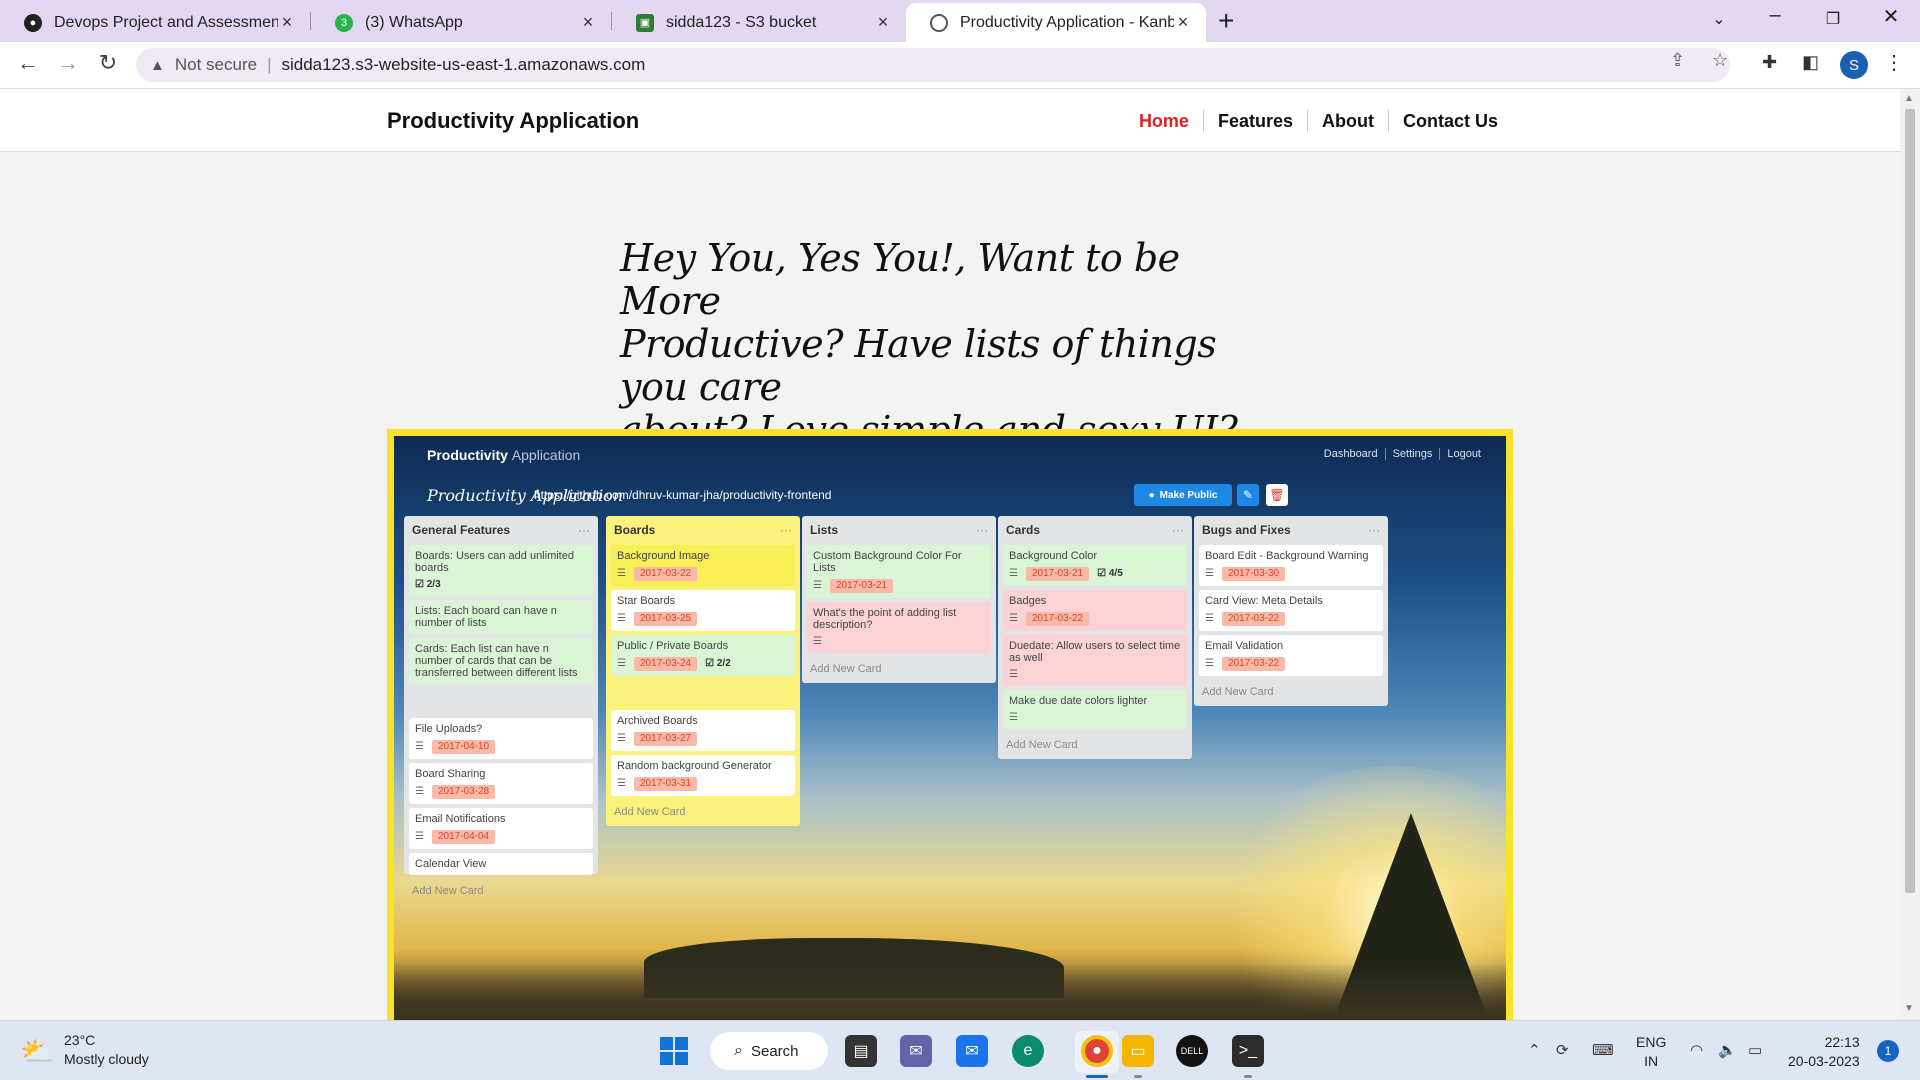  I want to click on kanban-card: Board Sharing ☰ 2017-03-28, so click(501, 783).